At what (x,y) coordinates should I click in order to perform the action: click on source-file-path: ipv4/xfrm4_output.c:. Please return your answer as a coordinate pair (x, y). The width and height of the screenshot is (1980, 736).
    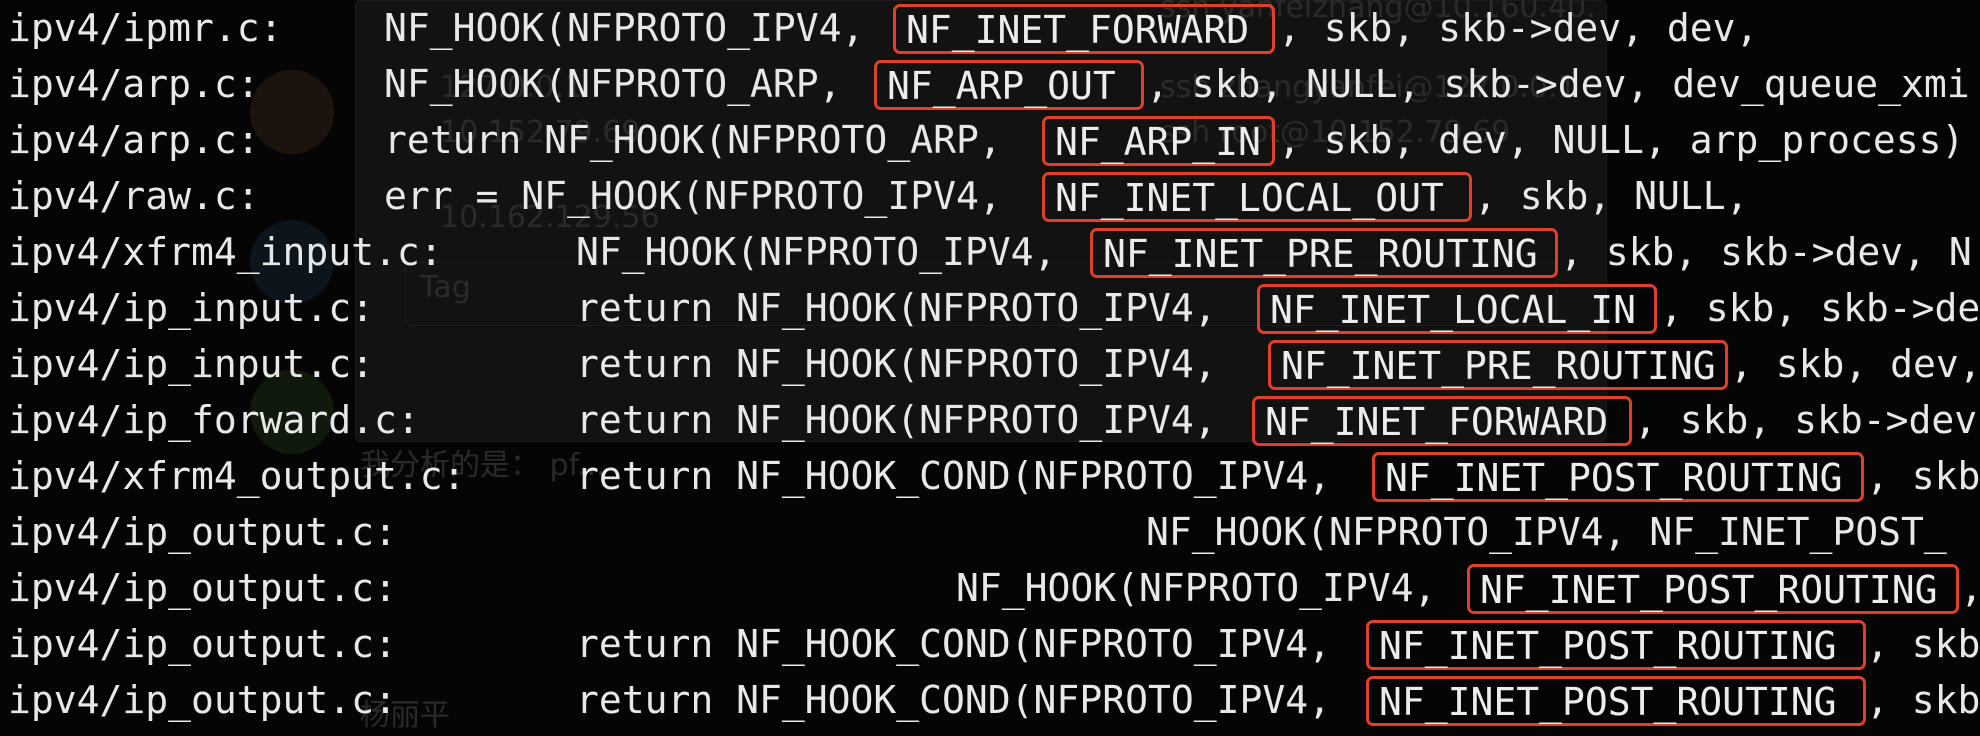
    Looking at the image, I should click on (237, 476).